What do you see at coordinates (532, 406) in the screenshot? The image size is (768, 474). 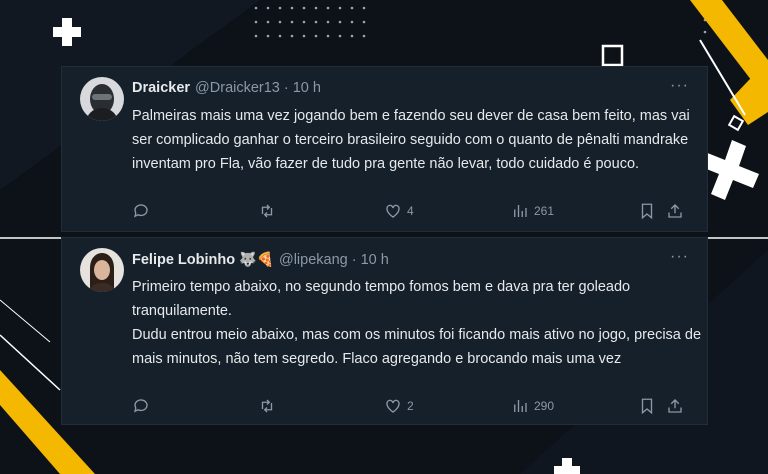 I see `views-button: 290` at bounding box center [532, 406].